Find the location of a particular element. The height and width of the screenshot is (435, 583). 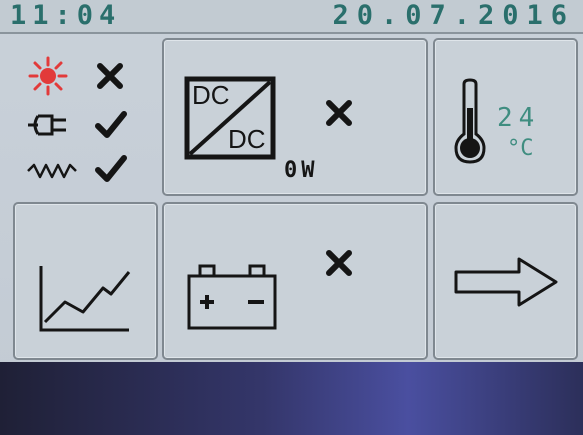

temperature-button: 24 °C is located at coordinates (505, 117).